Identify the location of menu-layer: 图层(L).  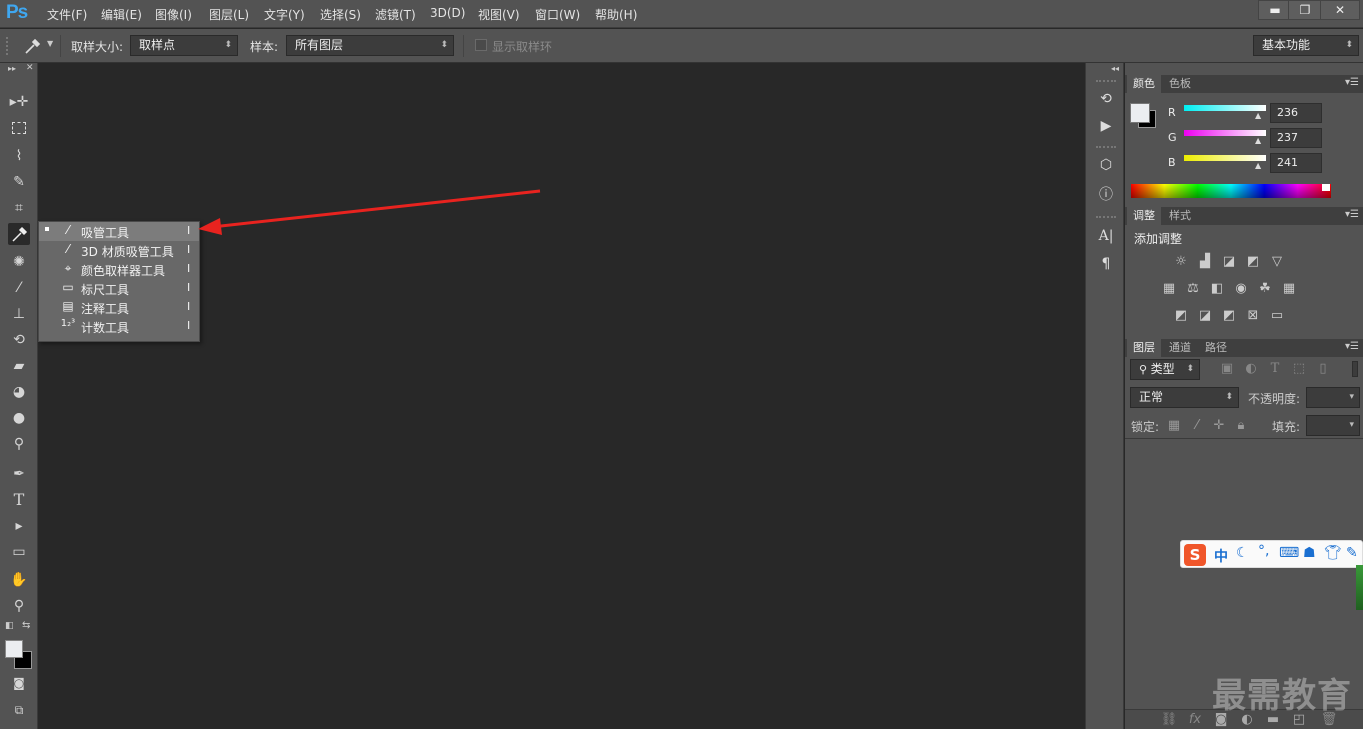
(229, 14).